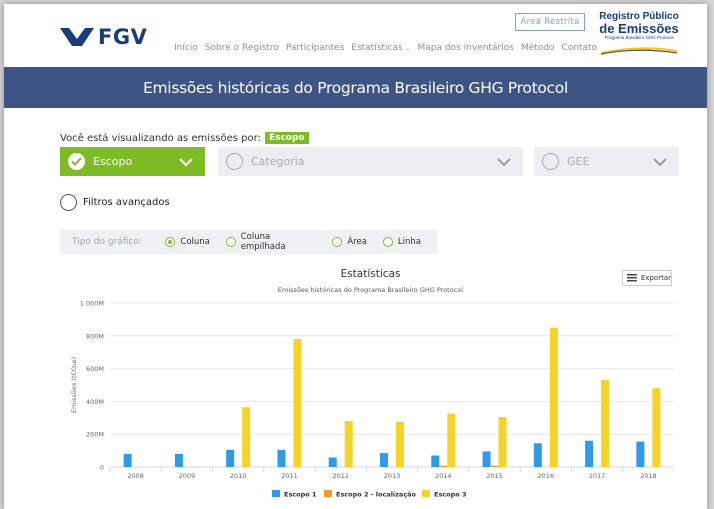 This screenshot has width=714, height=509. Describe the element at coordinates (289, 476) in the screenshot. I see `x-tick-label: 2011` at that location.